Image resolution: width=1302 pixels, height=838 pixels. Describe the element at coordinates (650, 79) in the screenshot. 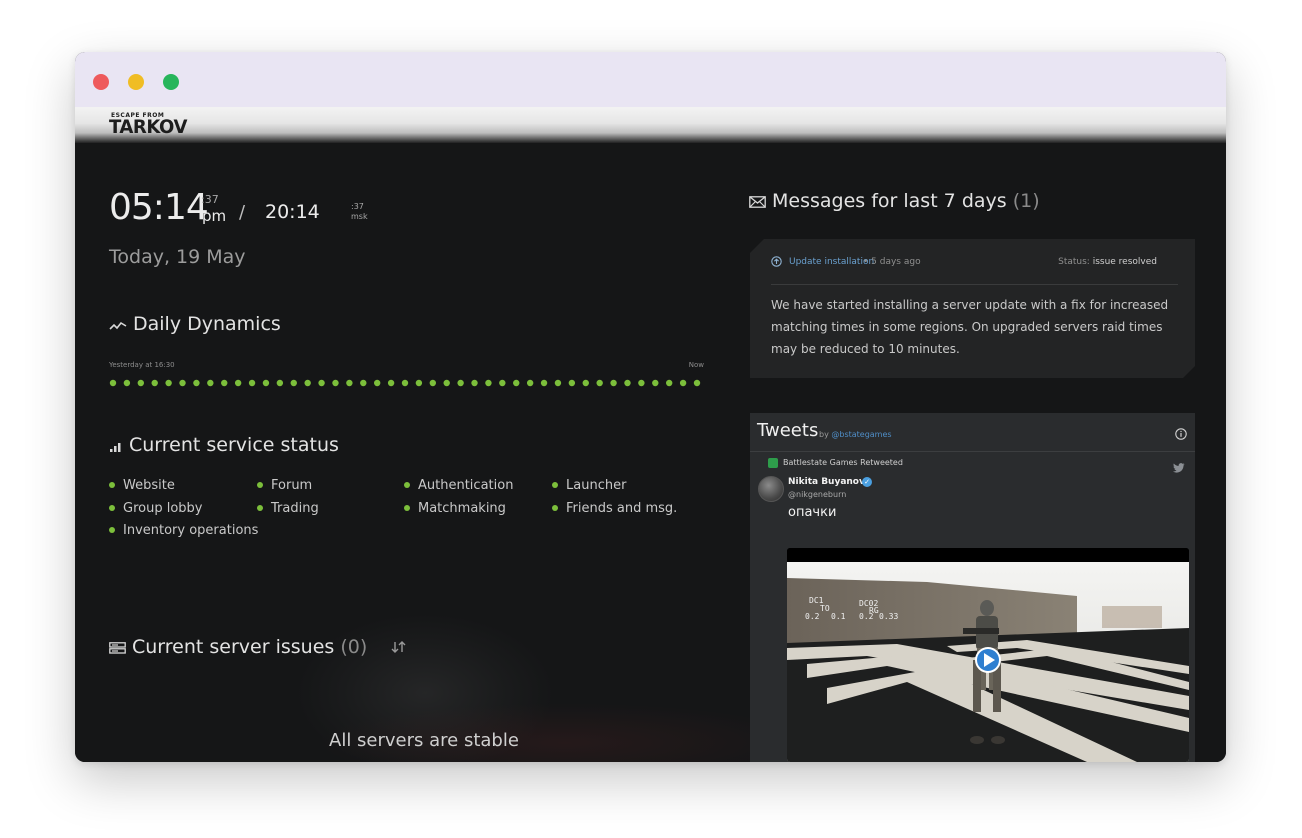

I see `window-titlebar` at that location.